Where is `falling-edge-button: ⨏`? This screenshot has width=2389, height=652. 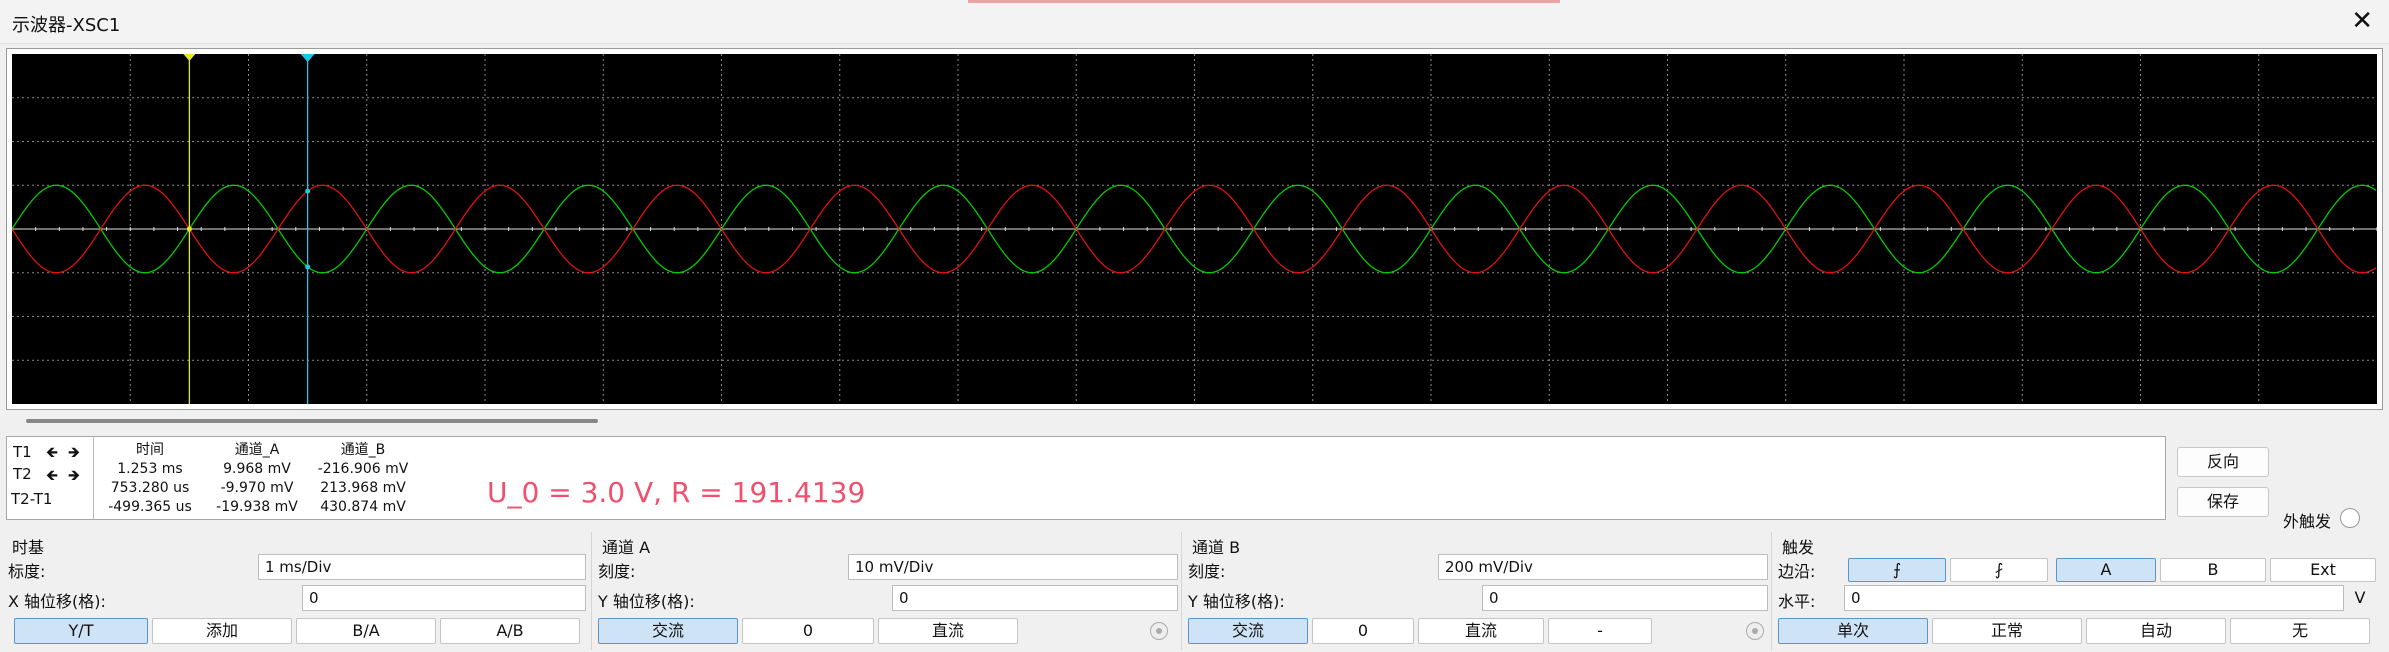 falling-edge-button: ⨏ is located at coordinates (1999, 570).